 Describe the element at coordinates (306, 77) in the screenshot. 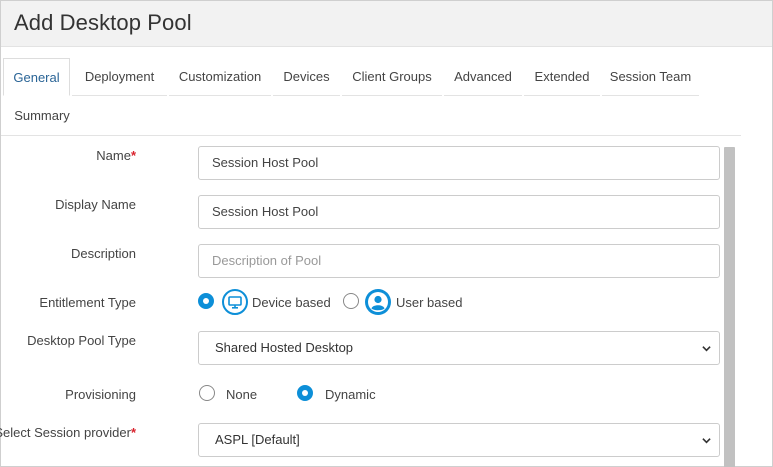

I see `tab-devices: Devices` at that location.